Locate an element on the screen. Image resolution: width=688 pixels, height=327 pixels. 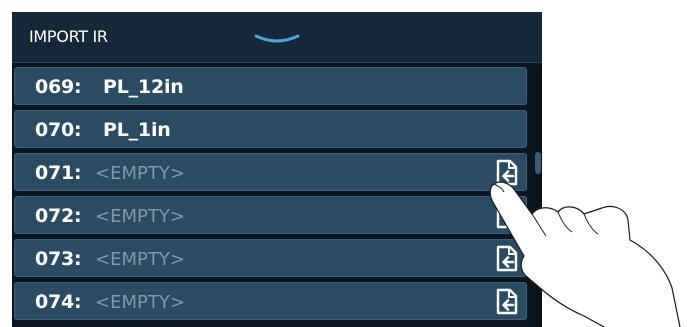
chevron-down-icon is located at coordinates (277, 39).